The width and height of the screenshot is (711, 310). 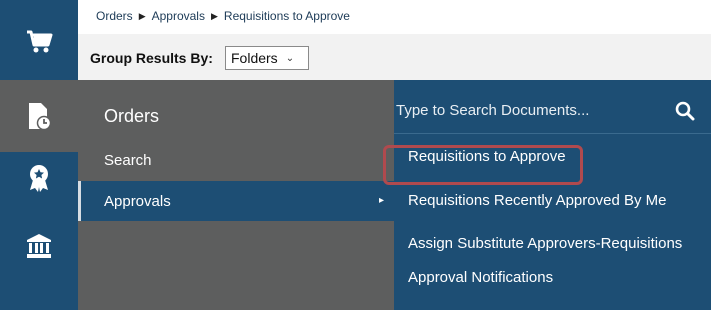 I want to click on flyout-title: Orders, so click(x=132, y=116).